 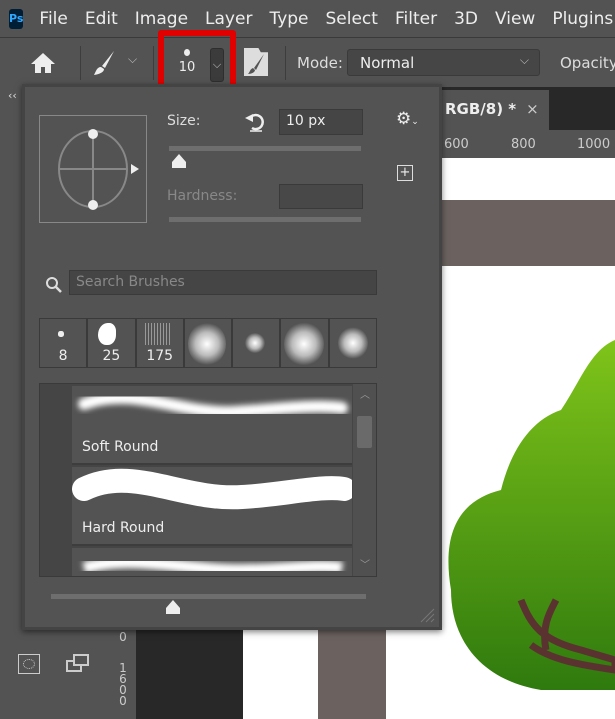 What do you see at coordinates (587, 63) in the screenshot?
I see `opacity-label: Opacity:` at bounding box center [587, 63].